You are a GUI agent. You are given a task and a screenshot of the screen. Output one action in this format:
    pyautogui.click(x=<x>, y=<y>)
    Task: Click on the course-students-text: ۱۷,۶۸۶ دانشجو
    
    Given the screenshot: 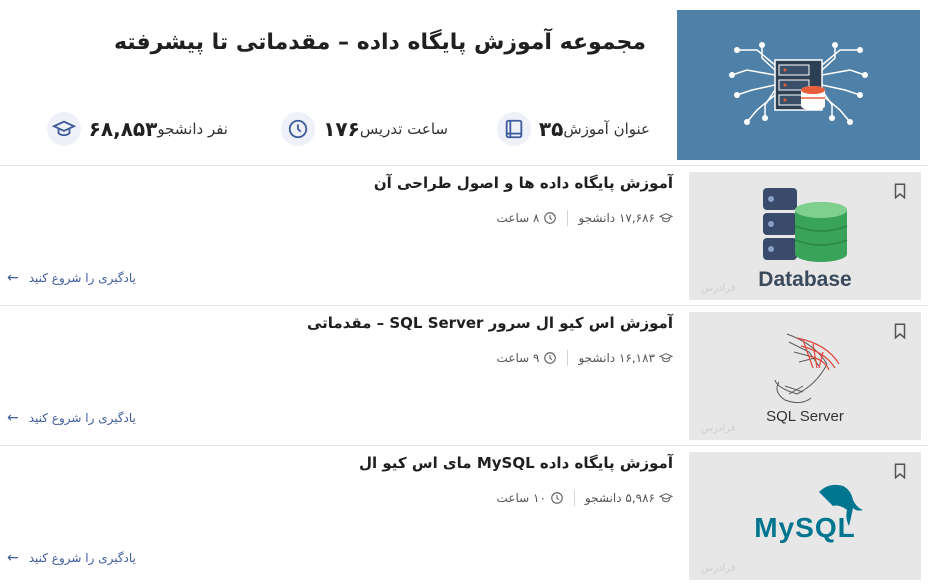 What is the action you would take?
    pyautogui.click(x=616, y=218)
    